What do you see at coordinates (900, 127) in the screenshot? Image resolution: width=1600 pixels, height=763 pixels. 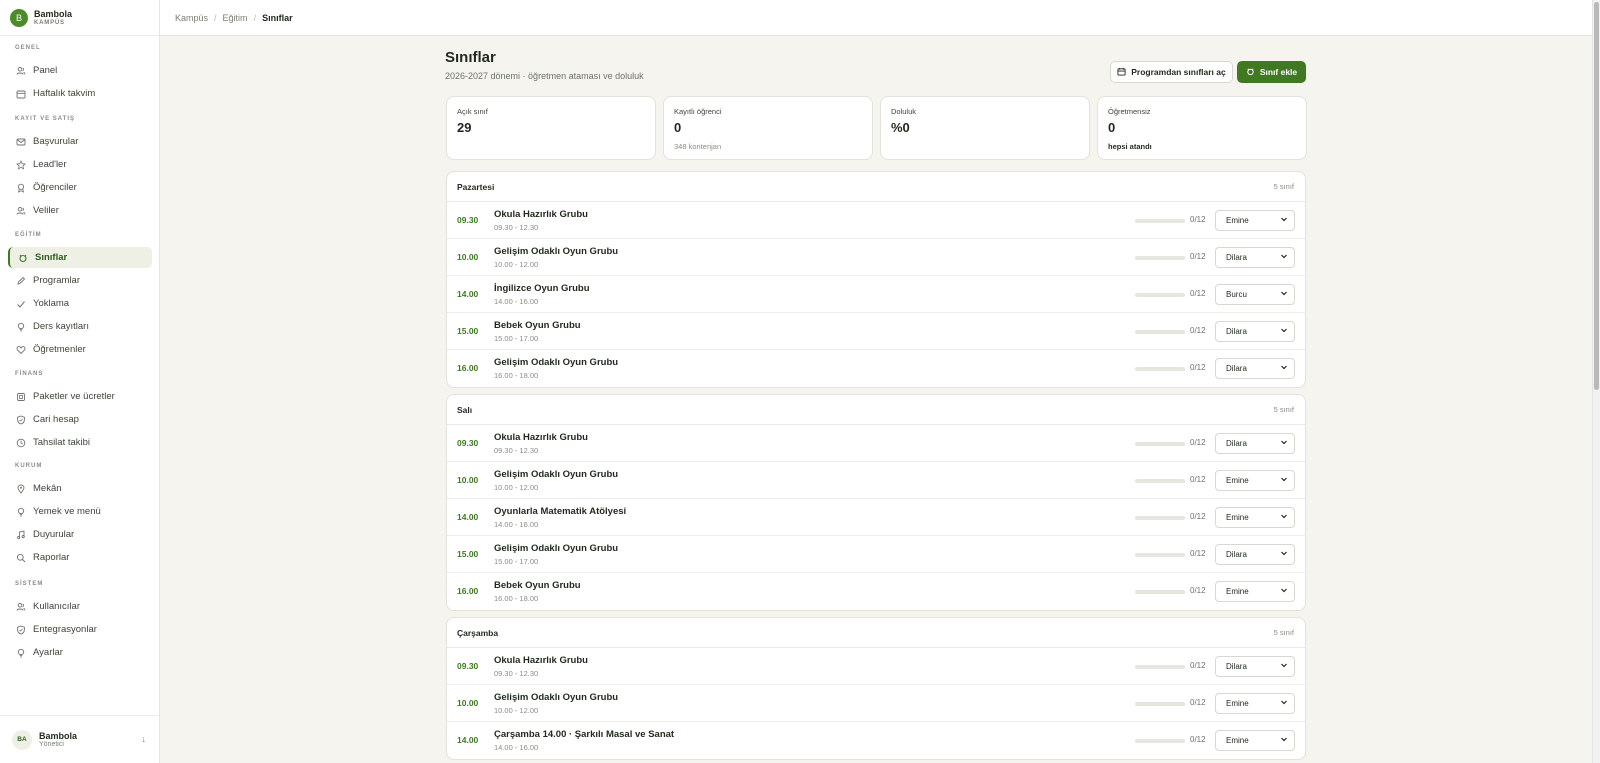 I see `stat-value: %0` at bounding box center [900, 127].